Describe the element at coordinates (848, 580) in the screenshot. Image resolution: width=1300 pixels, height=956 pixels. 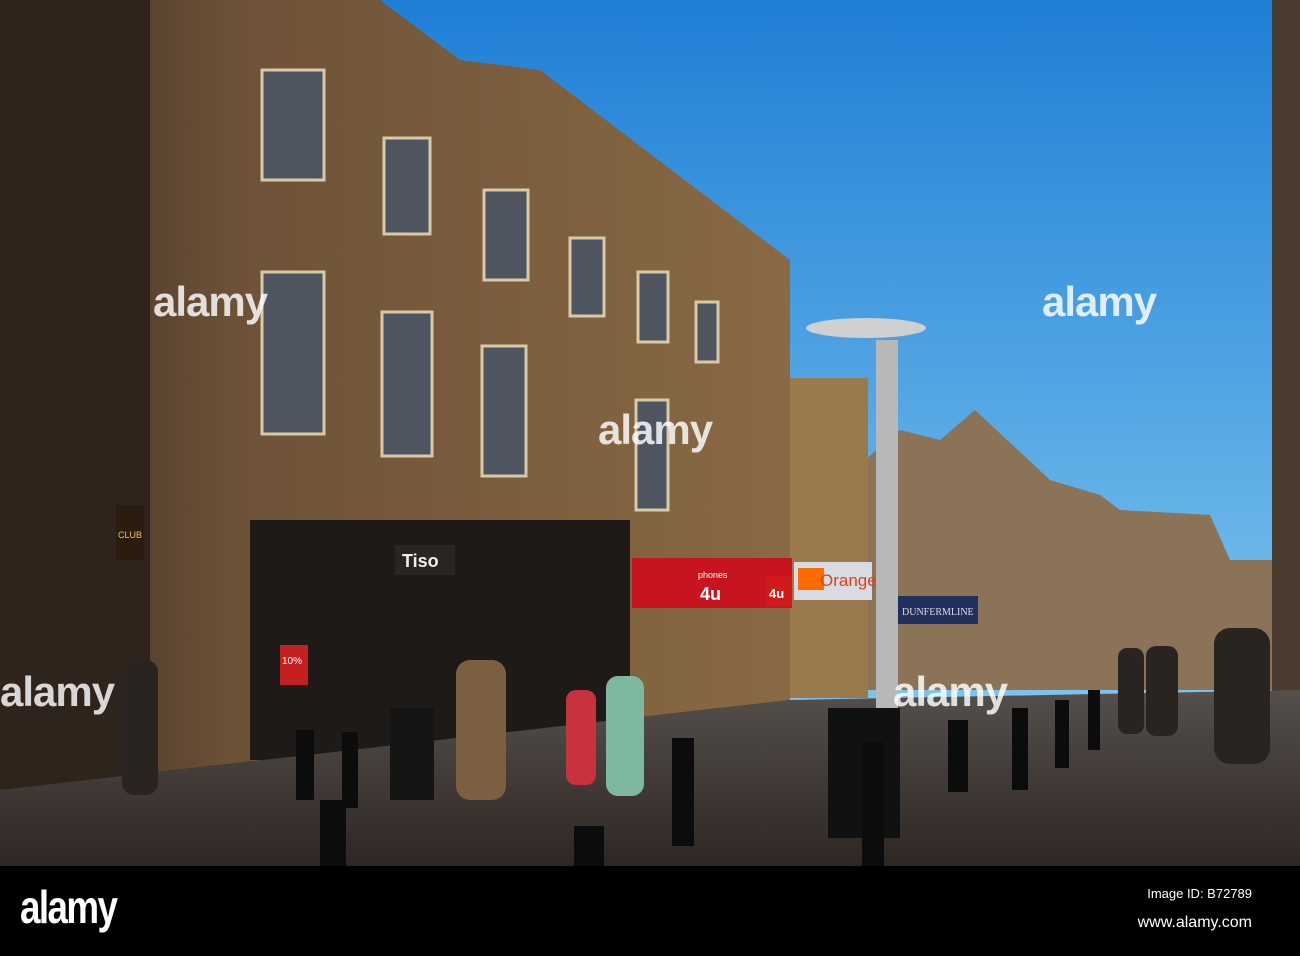
I see `orange-sign-text: Orange` at that location.